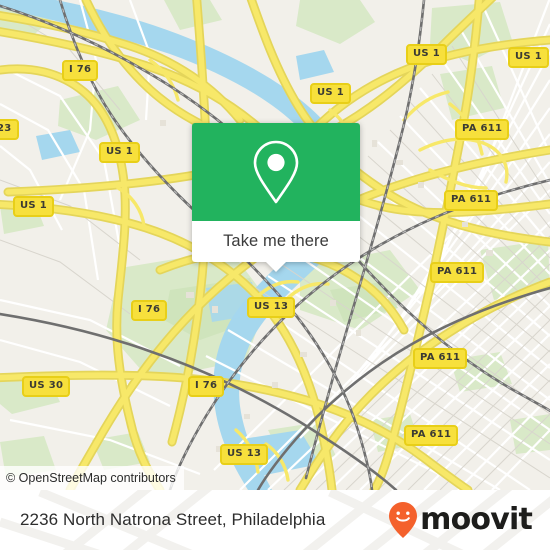 This screenshot has height=550, width=550. What do you see at coordinates (46, 386) in the screenshot?
I see `shield-us-30: US 30` at bounding box center [46, 386].